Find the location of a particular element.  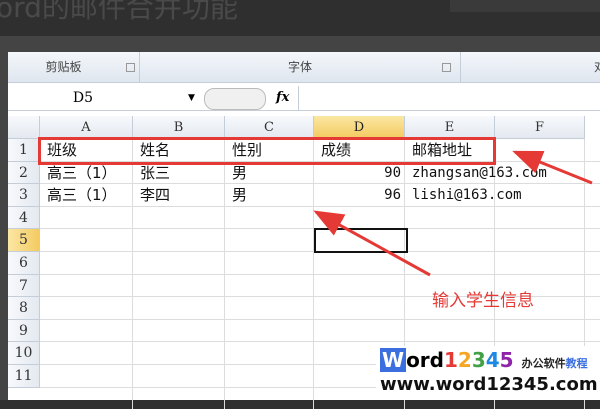

annotation-arrows is located at coordinates (453, 213).